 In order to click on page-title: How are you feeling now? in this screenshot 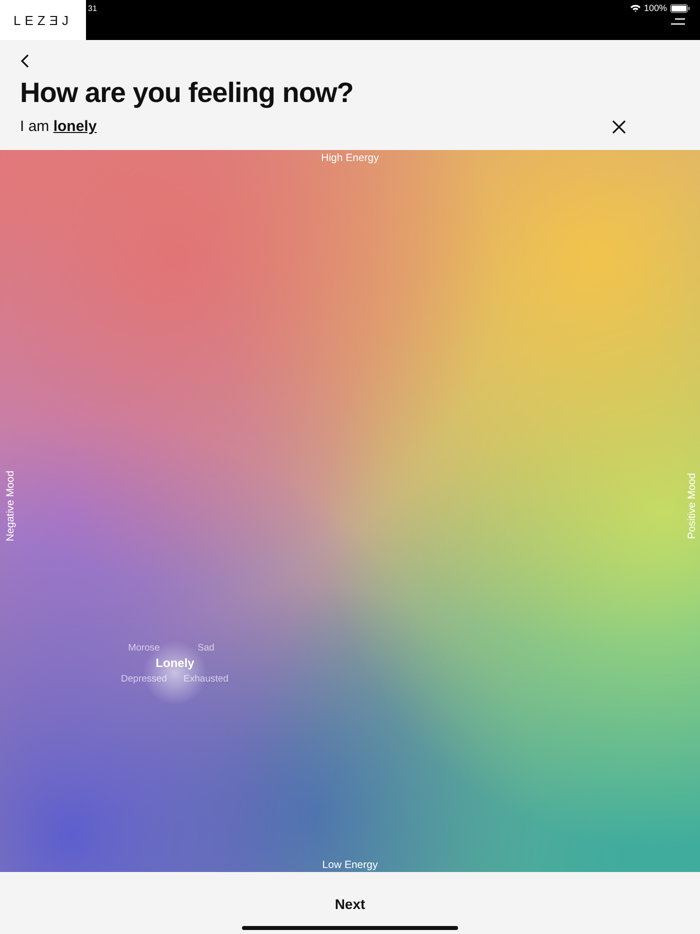, I will do `click(187, 93)`.